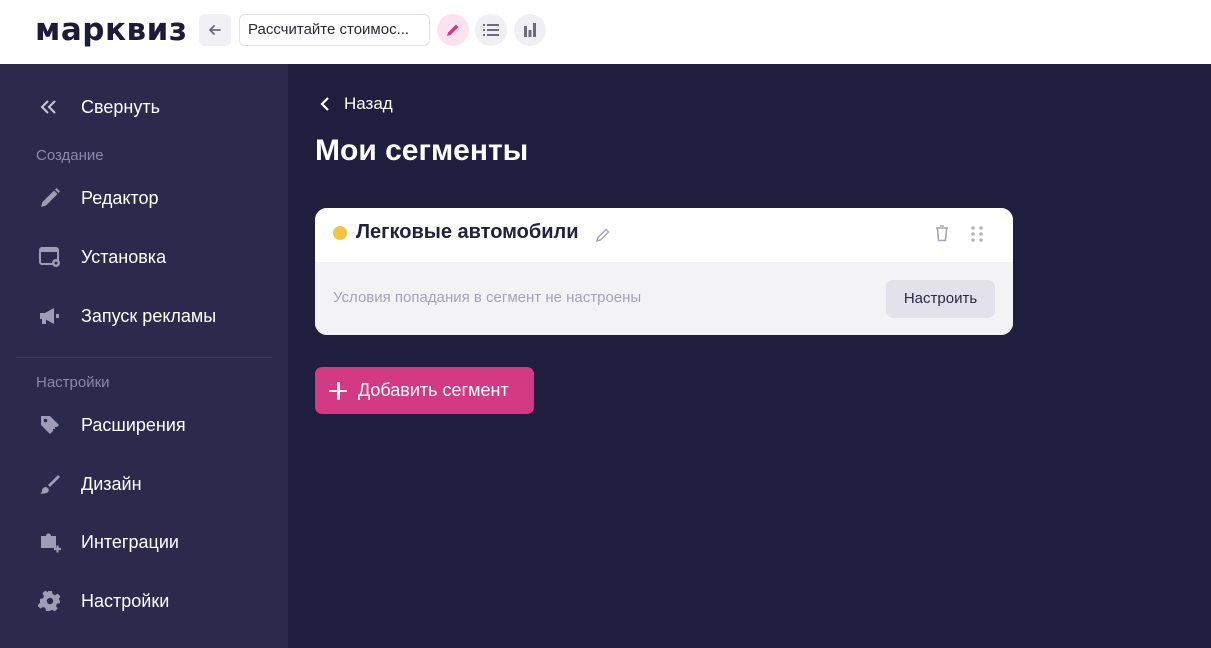 Image resolution: width=1211 pixels, height=648 pixels. I want to click on leads-list-button, so click(491, 30).